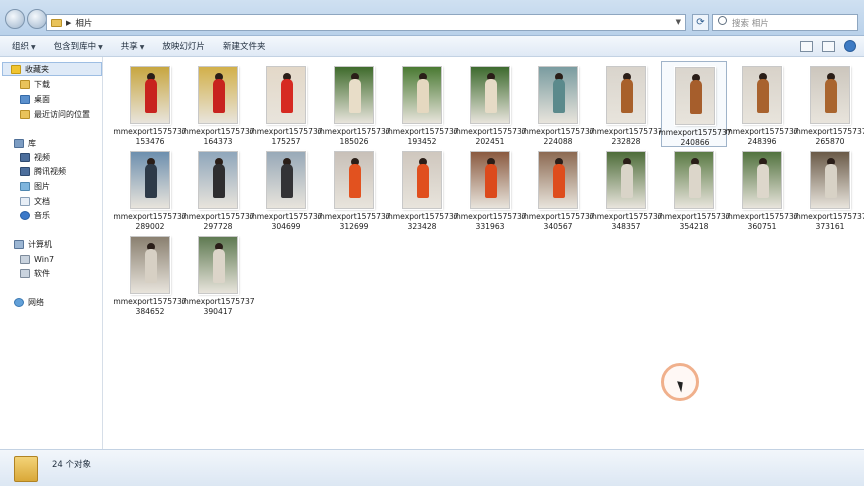 The width and height of the screenshot is (864, 486). I want to click on file-item: mmexport1575737185026, so click(354, 104).